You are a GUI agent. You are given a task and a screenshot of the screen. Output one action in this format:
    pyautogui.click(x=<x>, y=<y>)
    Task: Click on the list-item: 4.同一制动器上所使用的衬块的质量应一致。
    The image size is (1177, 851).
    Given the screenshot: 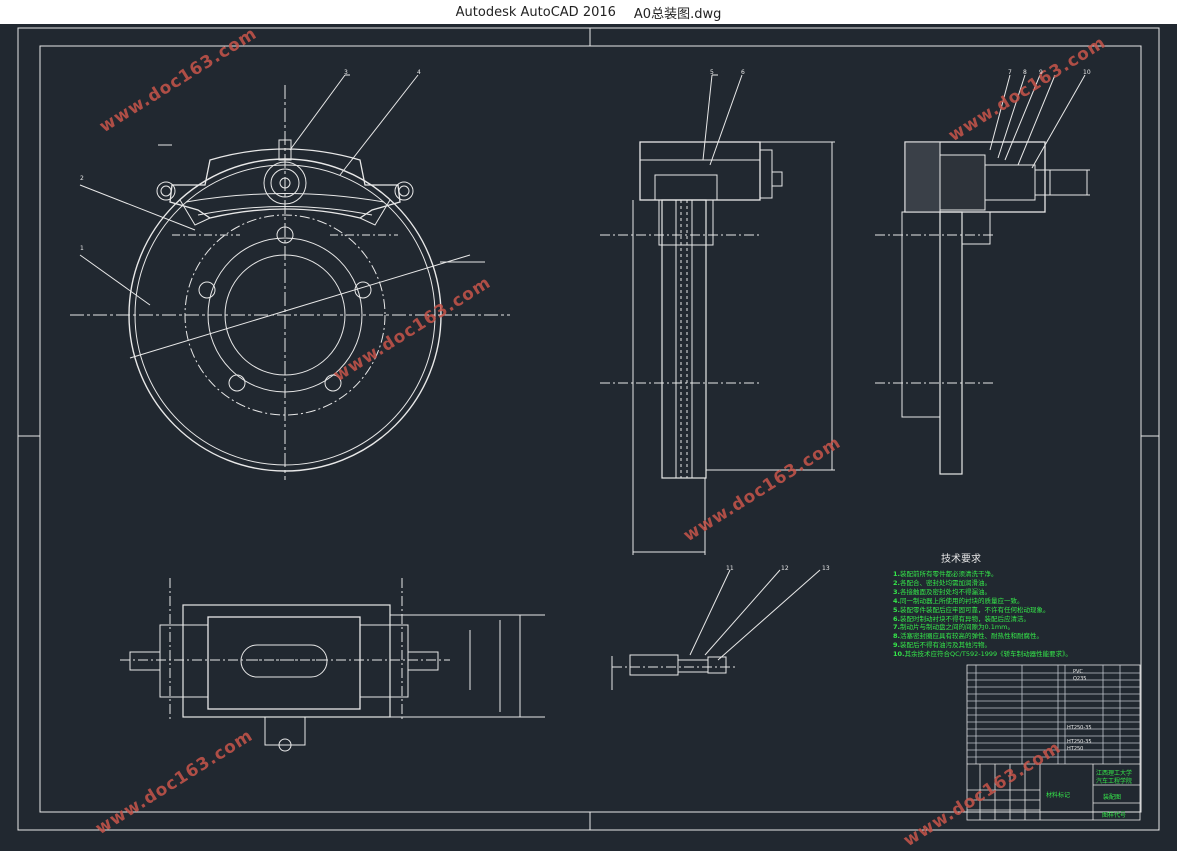 What is the action you would take?
    pyautogui.click(x=958, y=600)
    